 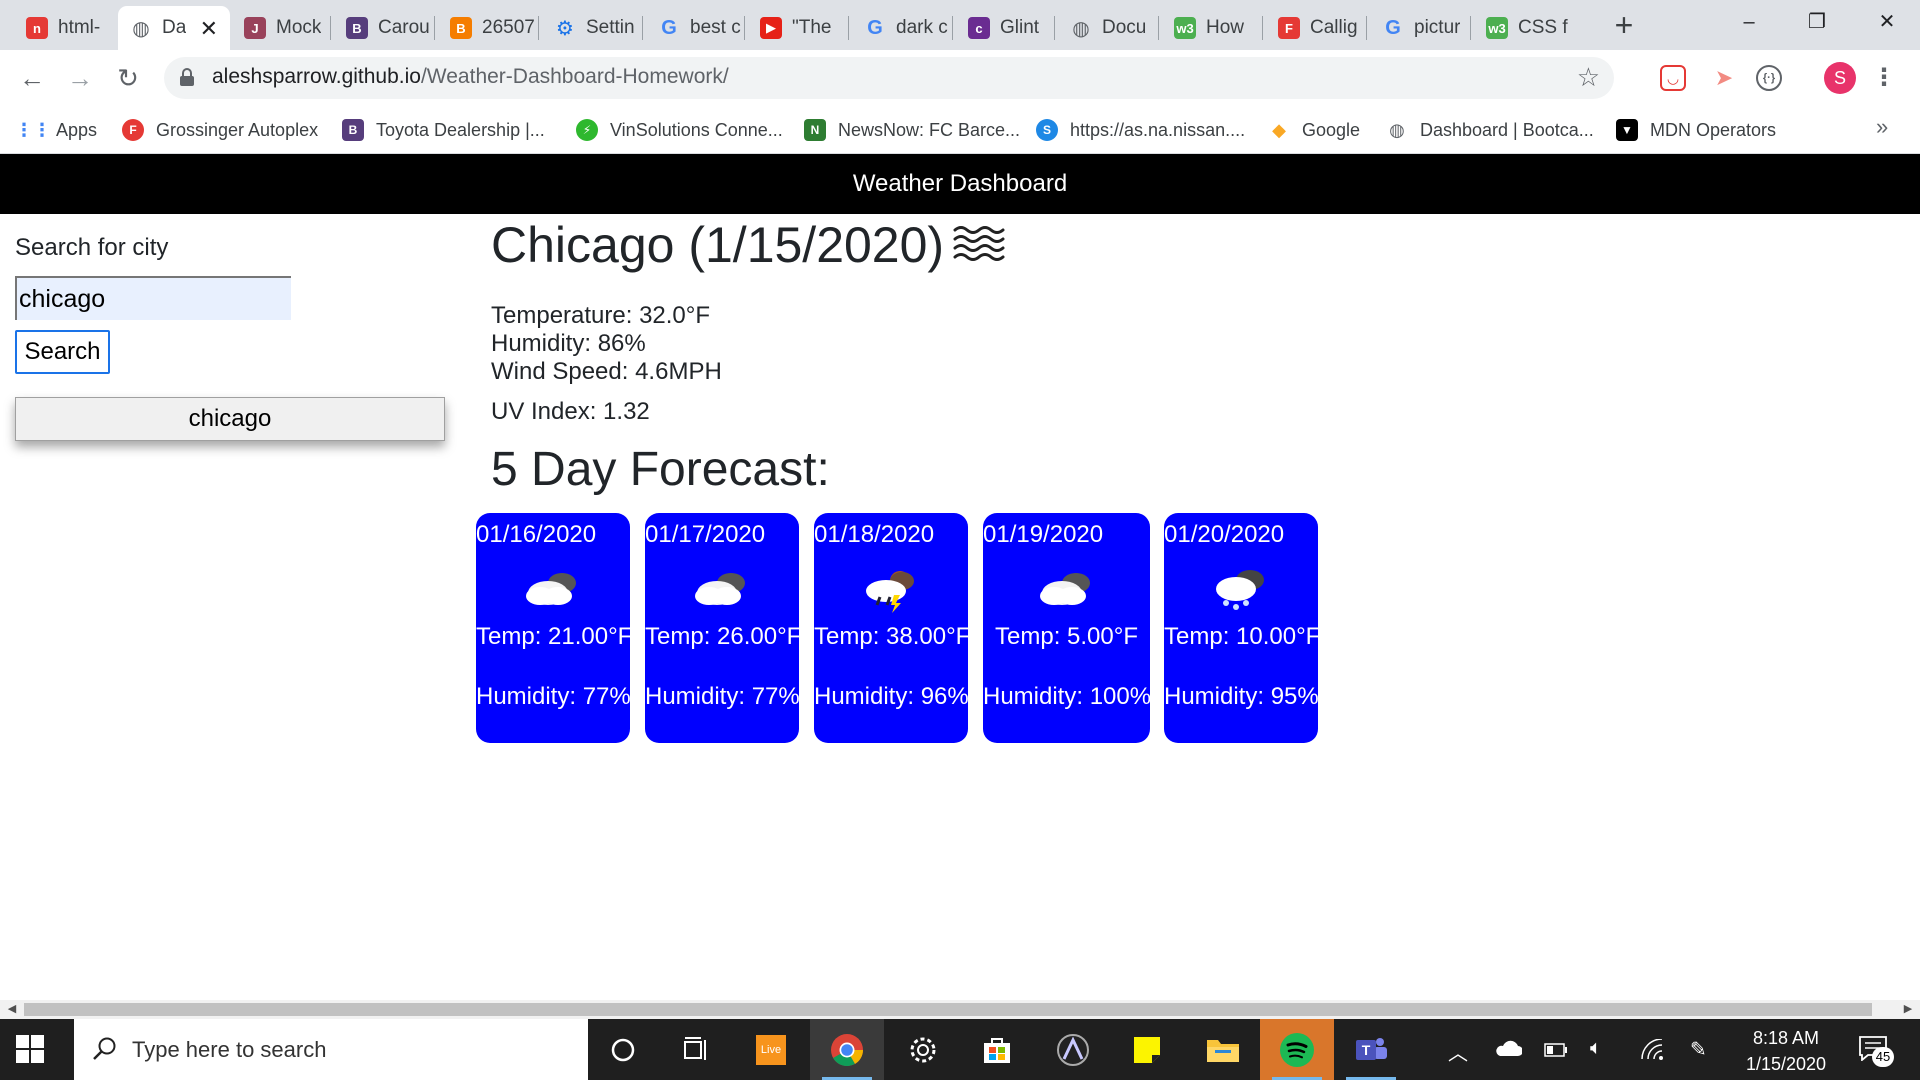 What do you see at coordinates (1556, 1052) in the screenshot?
I see `battery-icon` at bounding box center [1556, 1052].